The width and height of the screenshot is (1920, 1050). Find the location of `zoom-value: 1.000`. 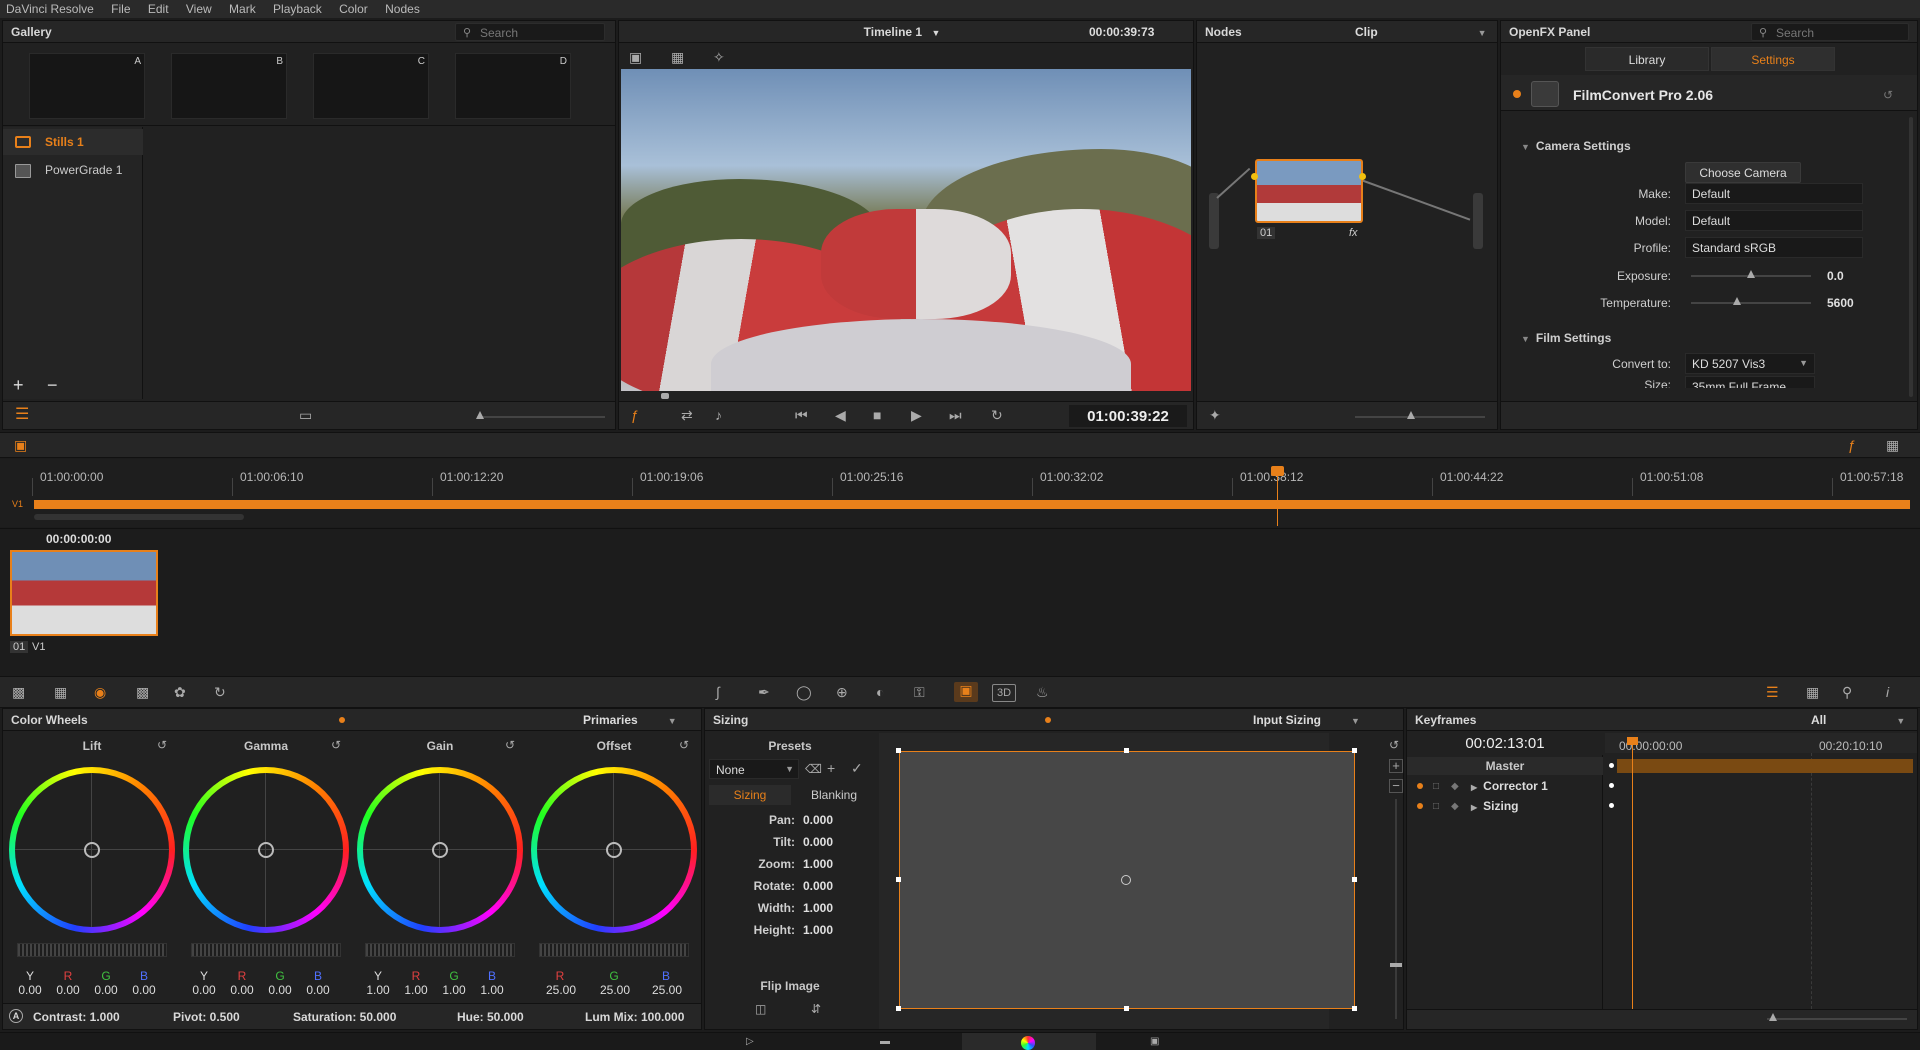

zoom-value: 1.000 is located at coordinates (818, 864).